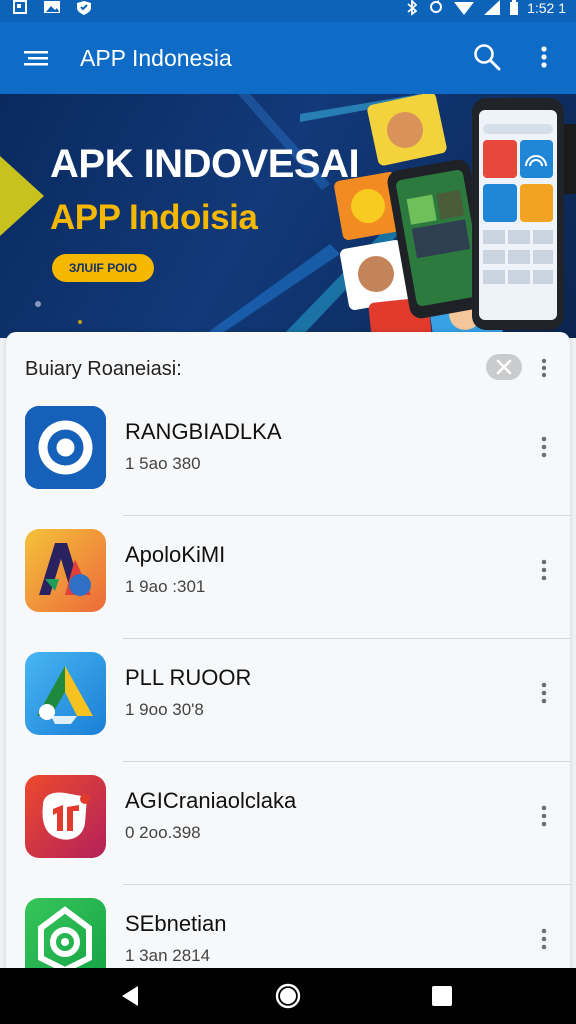  Describe the element at coordinates (487, 57) in the screenshot. I see `search-icon` at that location.